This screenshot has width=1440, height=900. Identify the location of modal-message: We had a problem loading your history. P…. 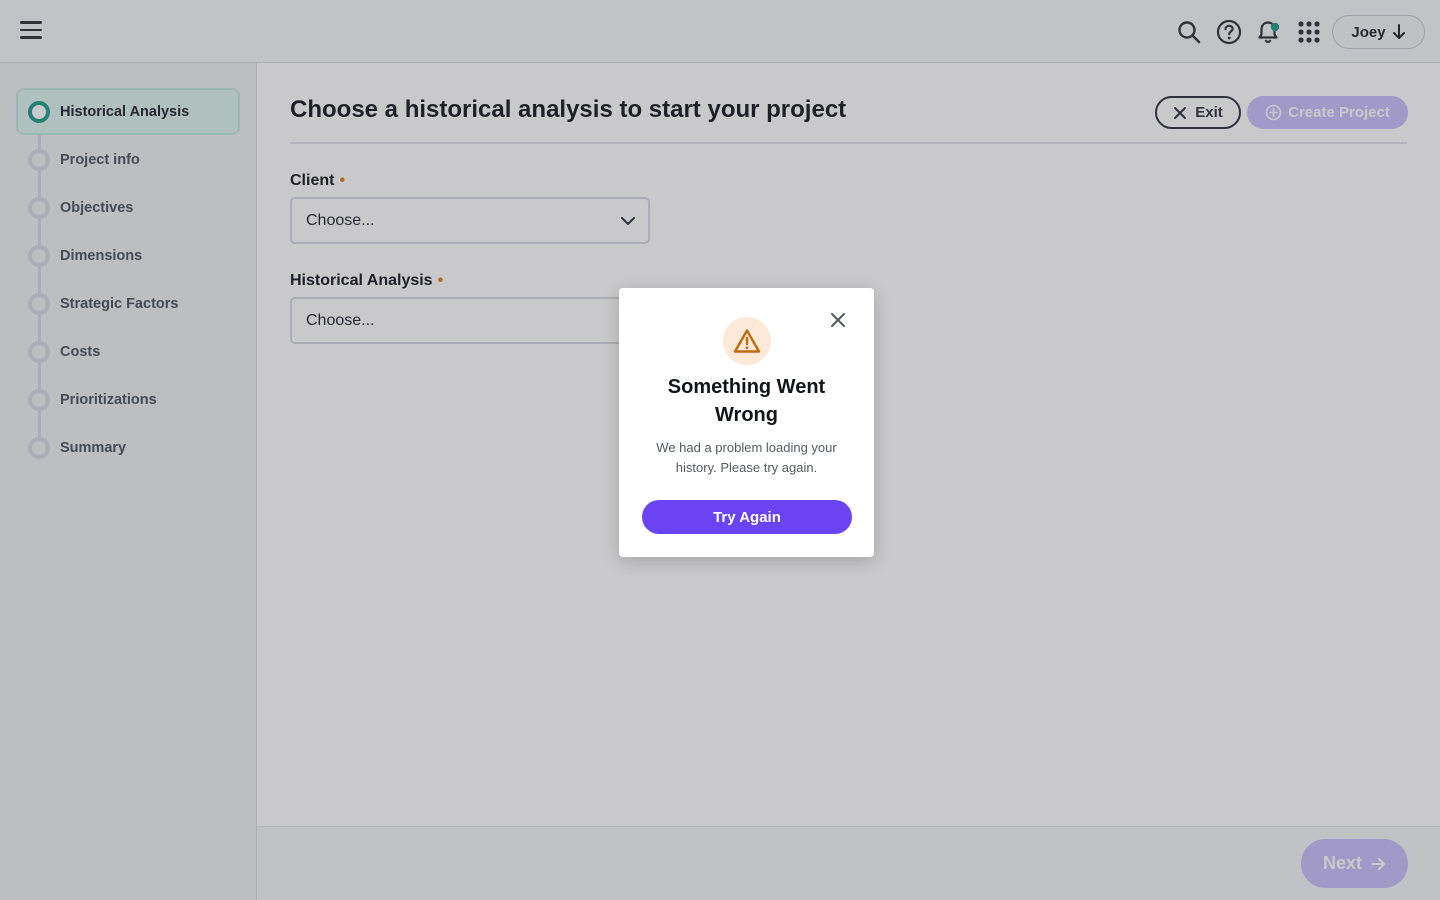
(746, 457).